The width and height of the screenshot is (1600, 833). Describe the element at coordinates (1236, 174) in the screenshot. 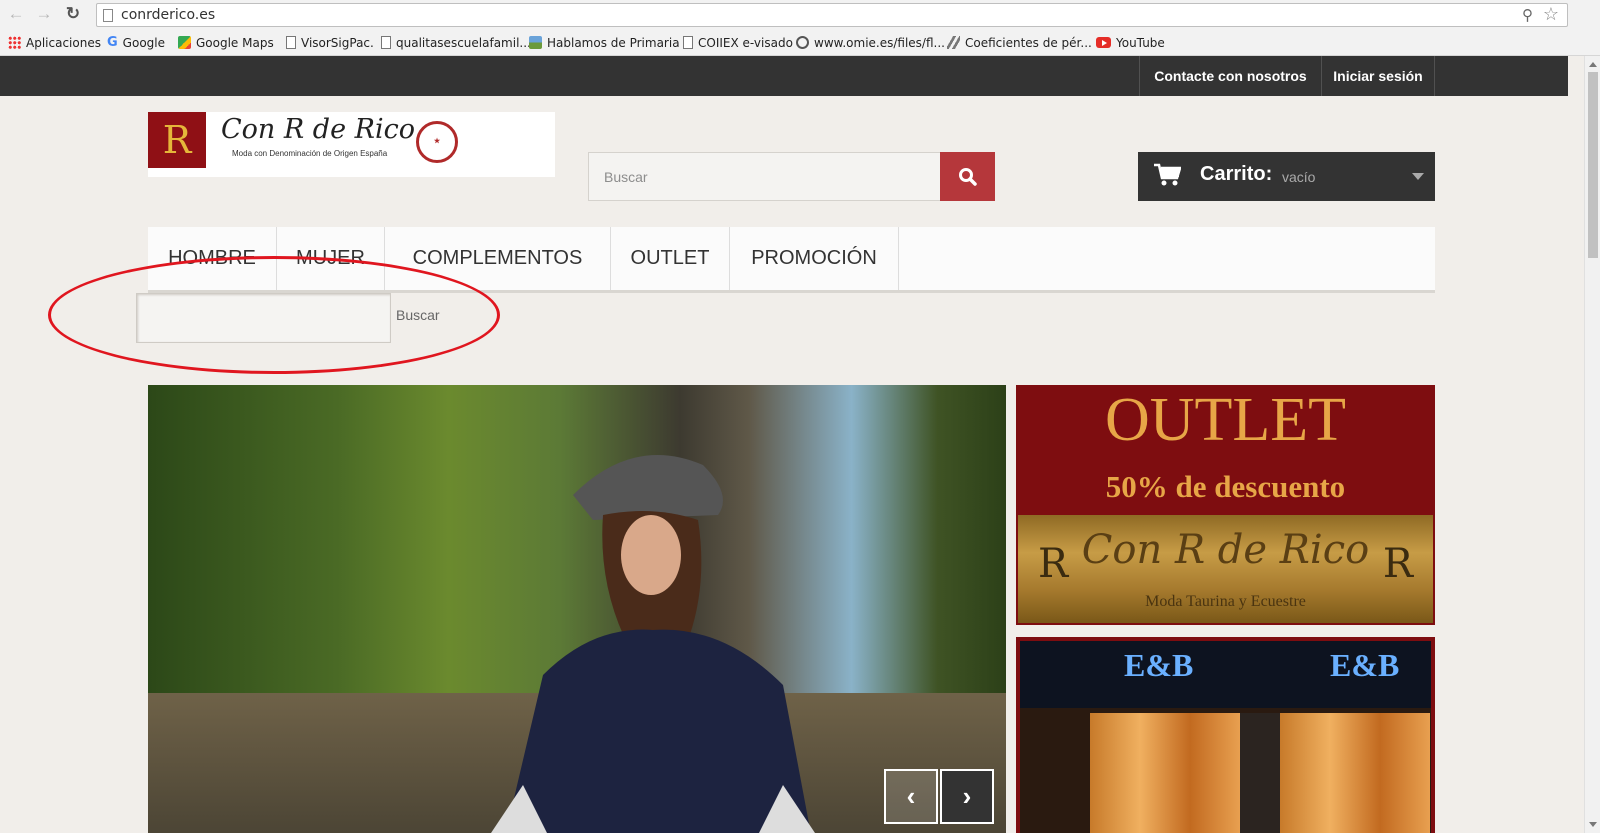

I see `cart-label: Carrito:` at that location.